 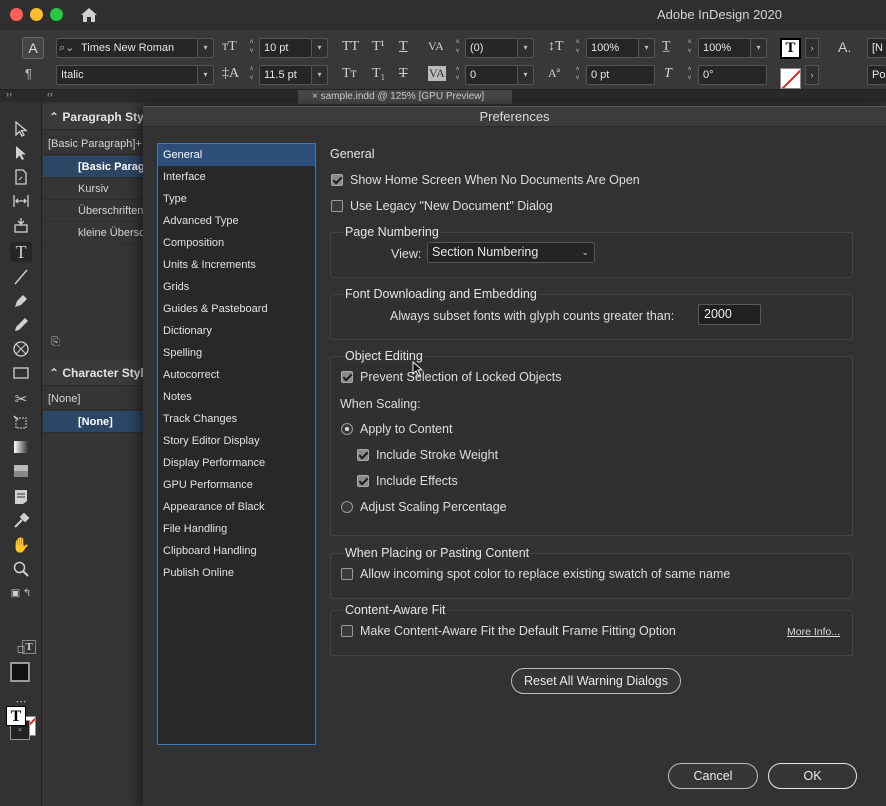 What do you see at coordinates (451, 377) in the screenshot?
I see `prevent-locked-option: Prevent Selection of Locked Objects` at bounding box center [451, 377].